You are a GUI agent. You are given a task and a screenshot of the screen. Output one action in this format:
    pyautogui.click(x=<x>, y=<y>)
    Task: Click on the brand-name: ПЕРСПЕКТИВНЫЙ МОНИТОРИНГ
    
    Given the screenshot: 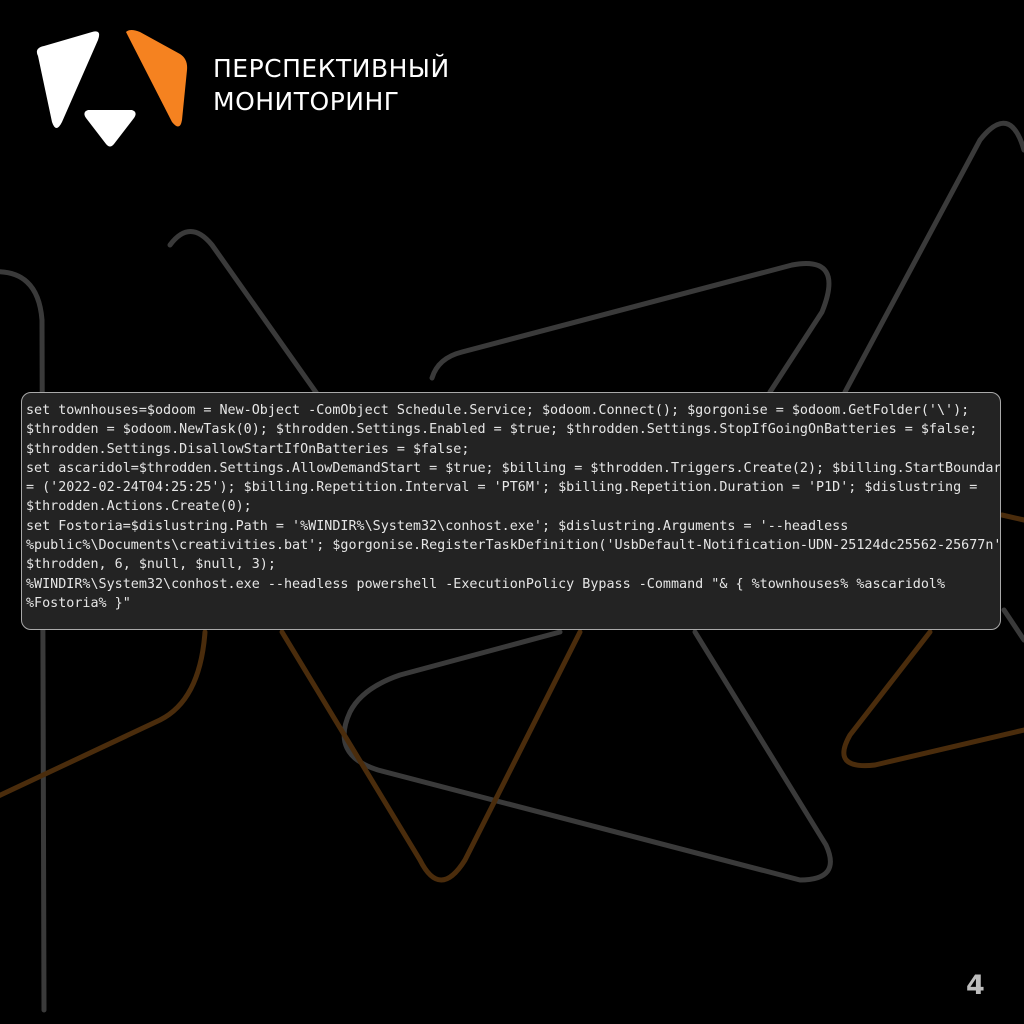 What is the action you would take?
    pyautogui.click(x=331, y=85)
    